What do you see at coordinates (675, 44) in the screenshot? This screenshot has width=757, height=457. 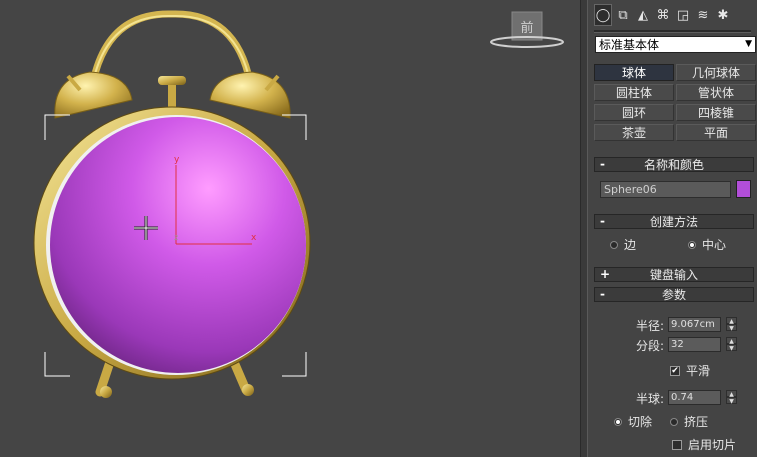 I see `category-dropdown: 标准基本体 ▼` at bounding box center [675, 44].